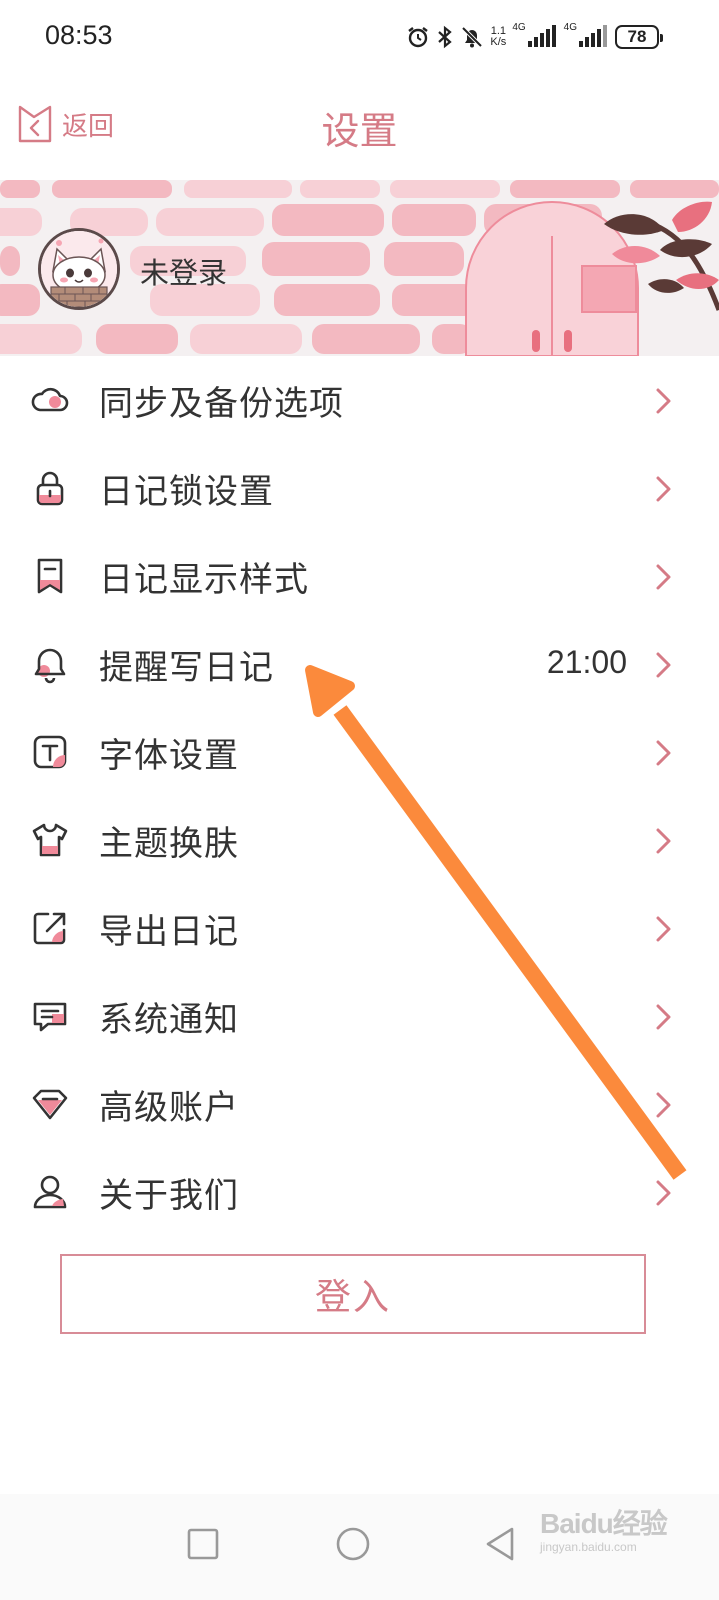 This screenshot has width=719, height=1600. I want to click on menu-label: 导出日记, so click(169, 932).